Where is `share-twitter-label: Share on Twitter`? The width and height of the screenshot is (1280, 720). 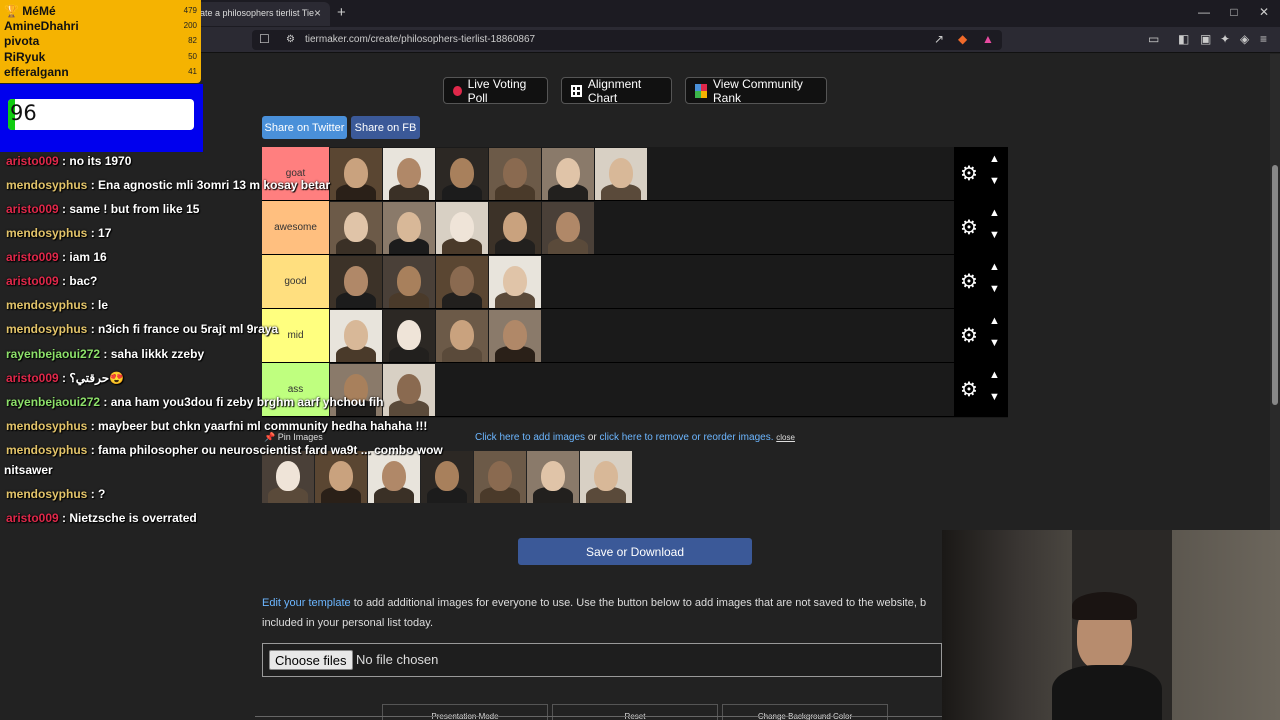
share-twitter-label: Share on Twitter is located at coordinates (304, 127).